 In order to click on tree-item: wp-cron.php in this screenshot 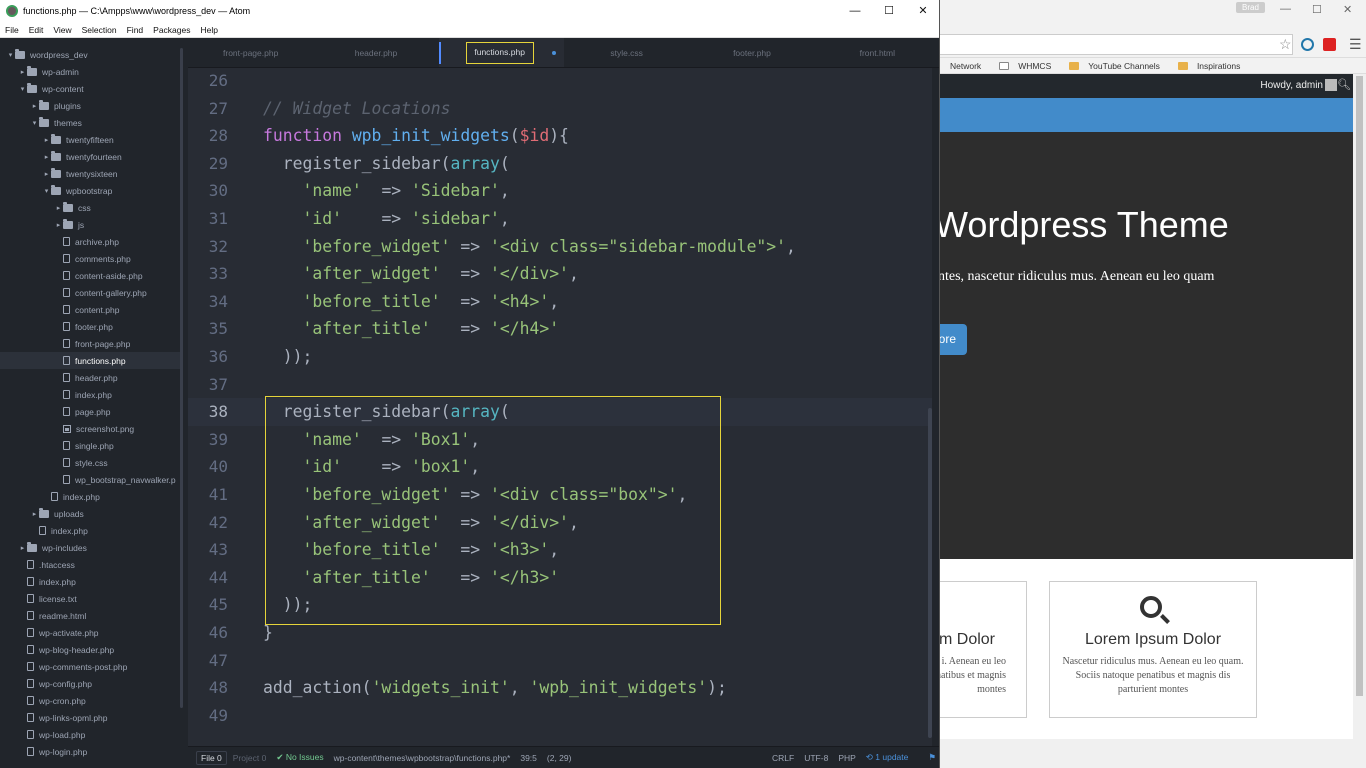, I will do `click(90, 700)`.